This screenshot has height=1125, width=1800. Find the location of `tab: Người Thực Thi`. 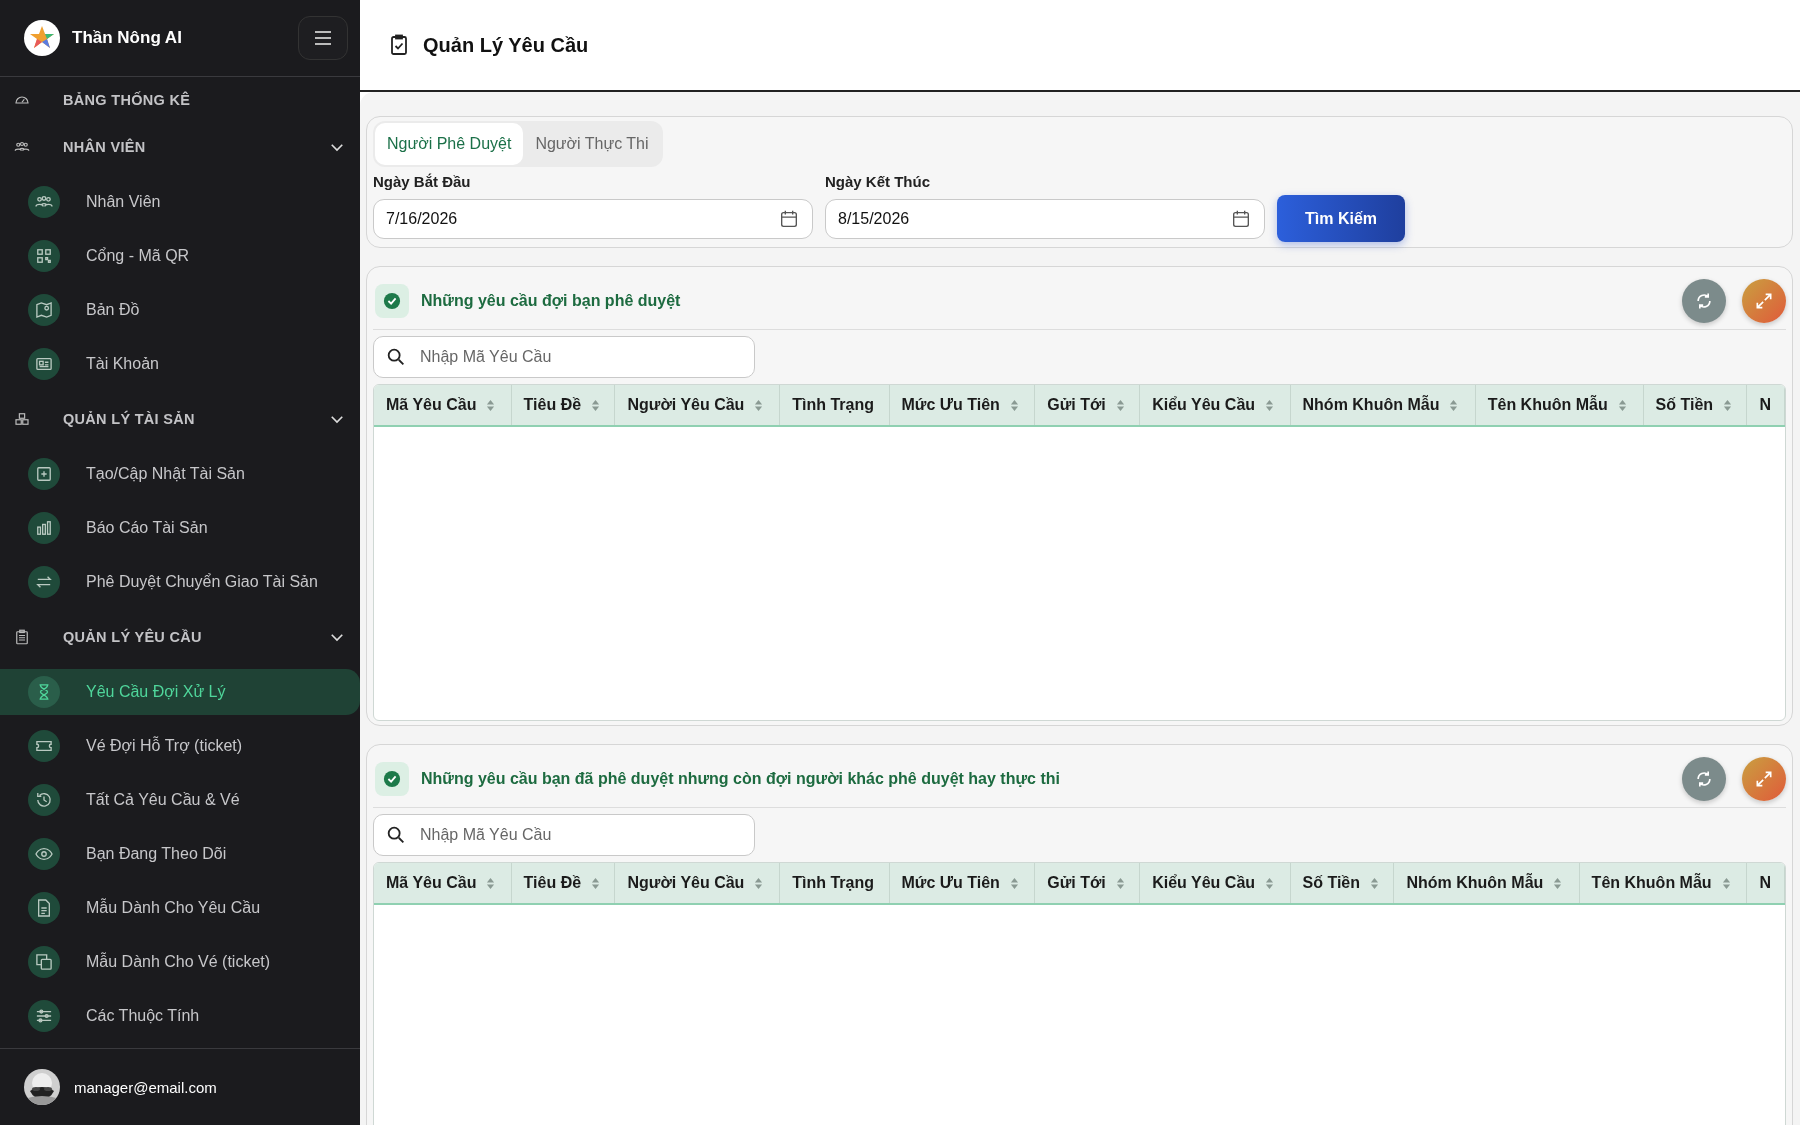

tab: Người Thực Thi is located at coordinates (592, 144).